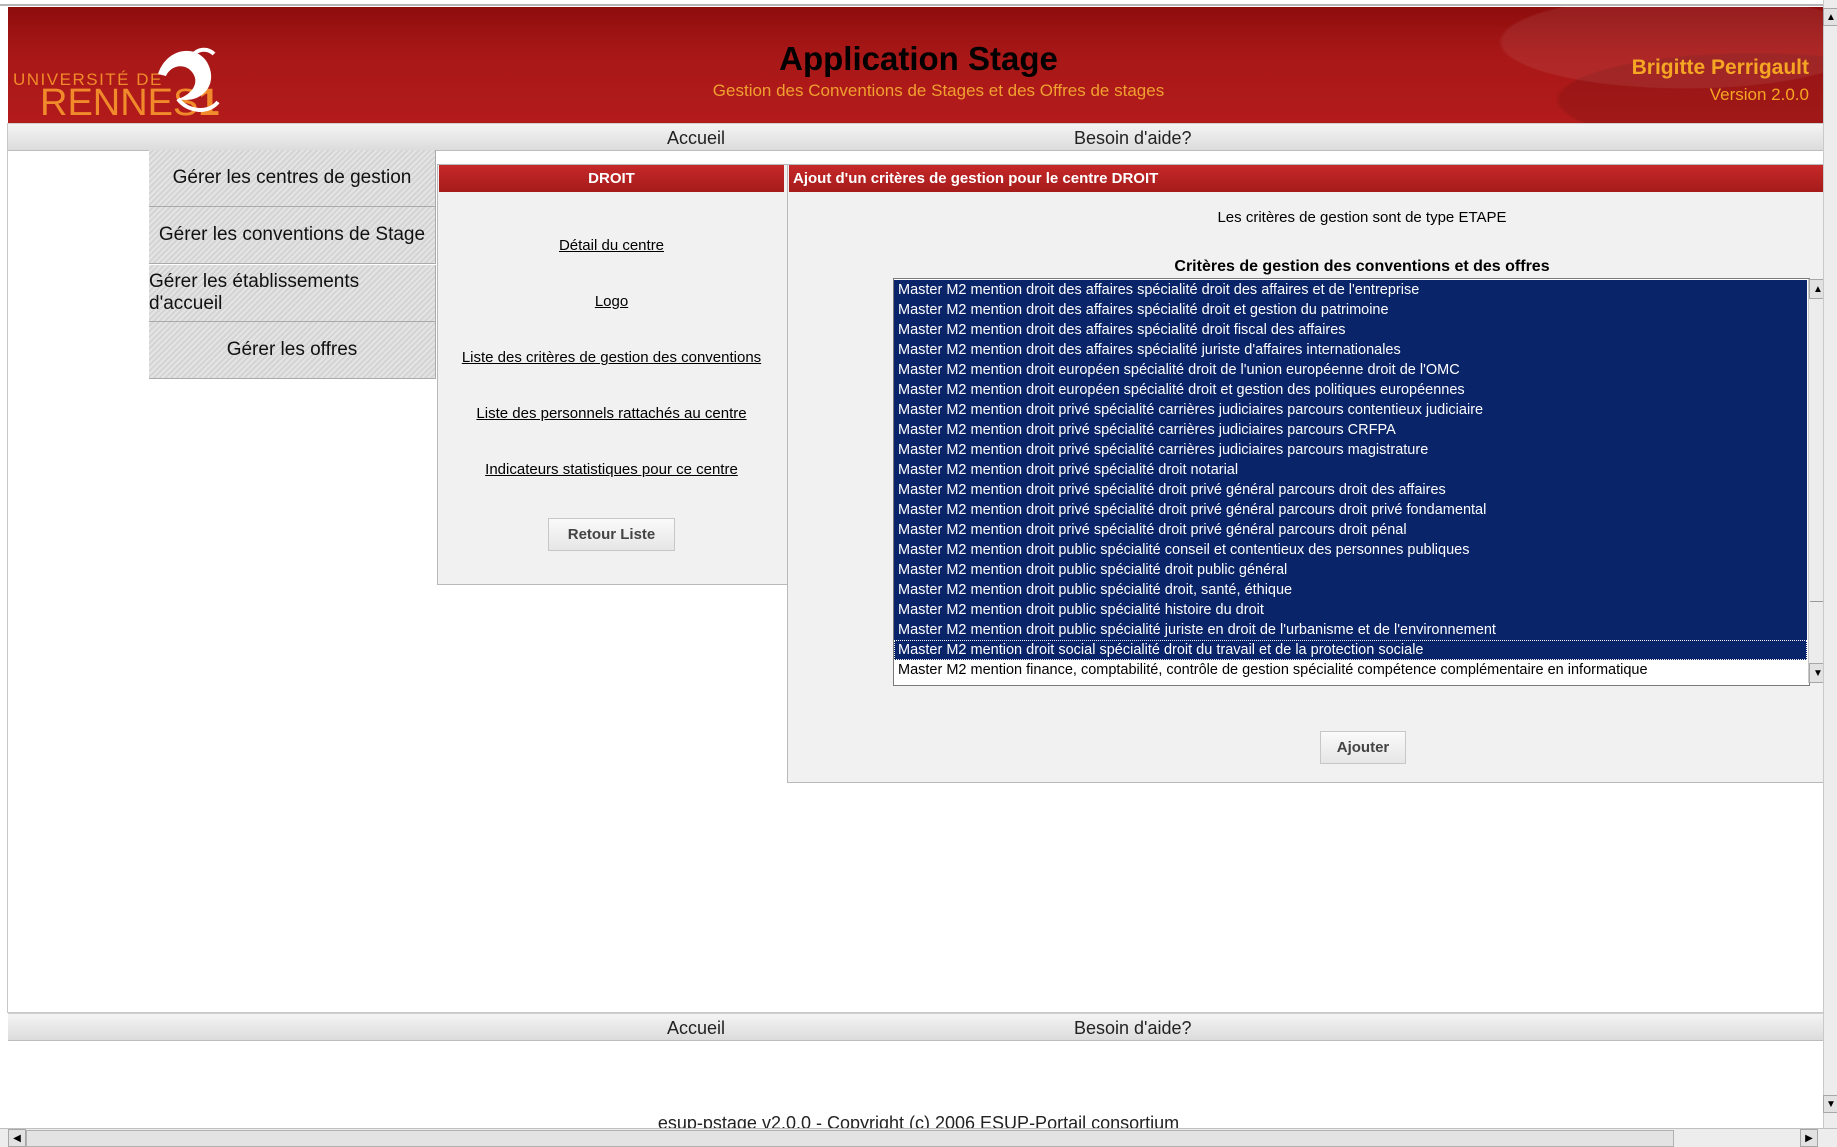 This screenshot has width=1837, height=1147. I want to click on footer-help-link: Besoin d'aide?, so click(1133, 1028).